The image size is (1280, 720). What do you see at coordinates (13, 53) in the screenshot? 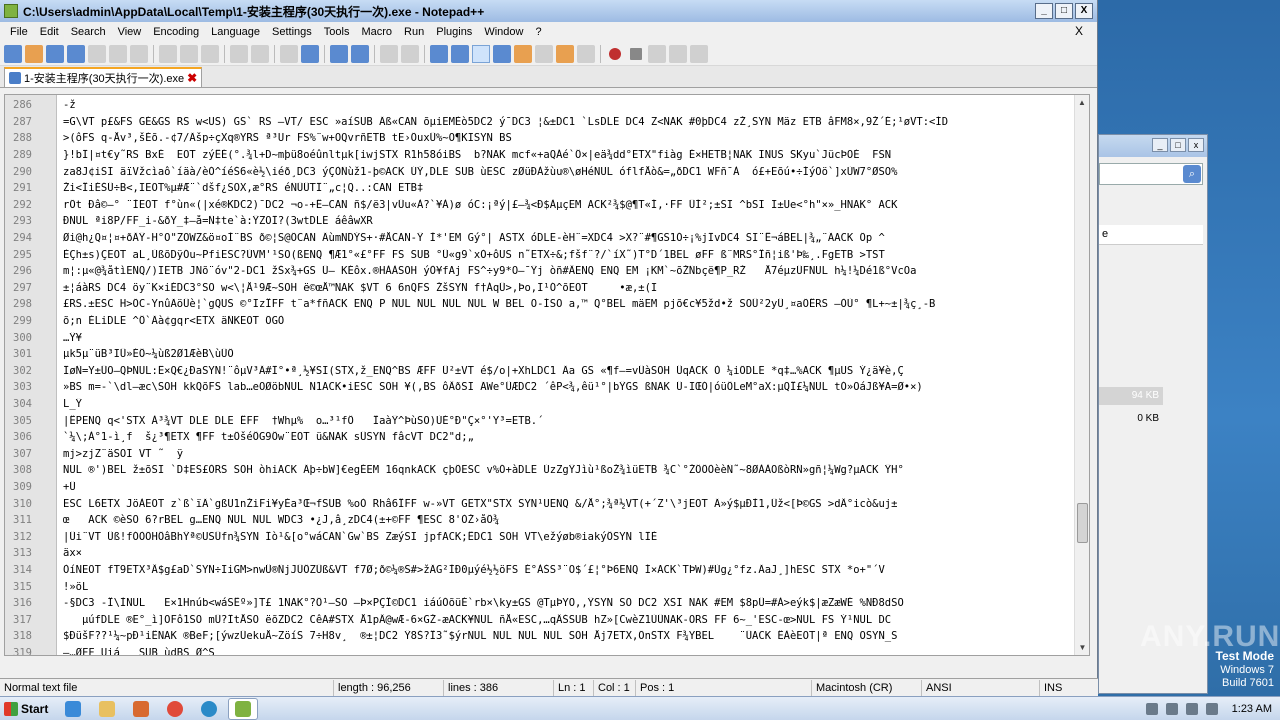
I see `new-file-icon` at bounding box center [13, 53].